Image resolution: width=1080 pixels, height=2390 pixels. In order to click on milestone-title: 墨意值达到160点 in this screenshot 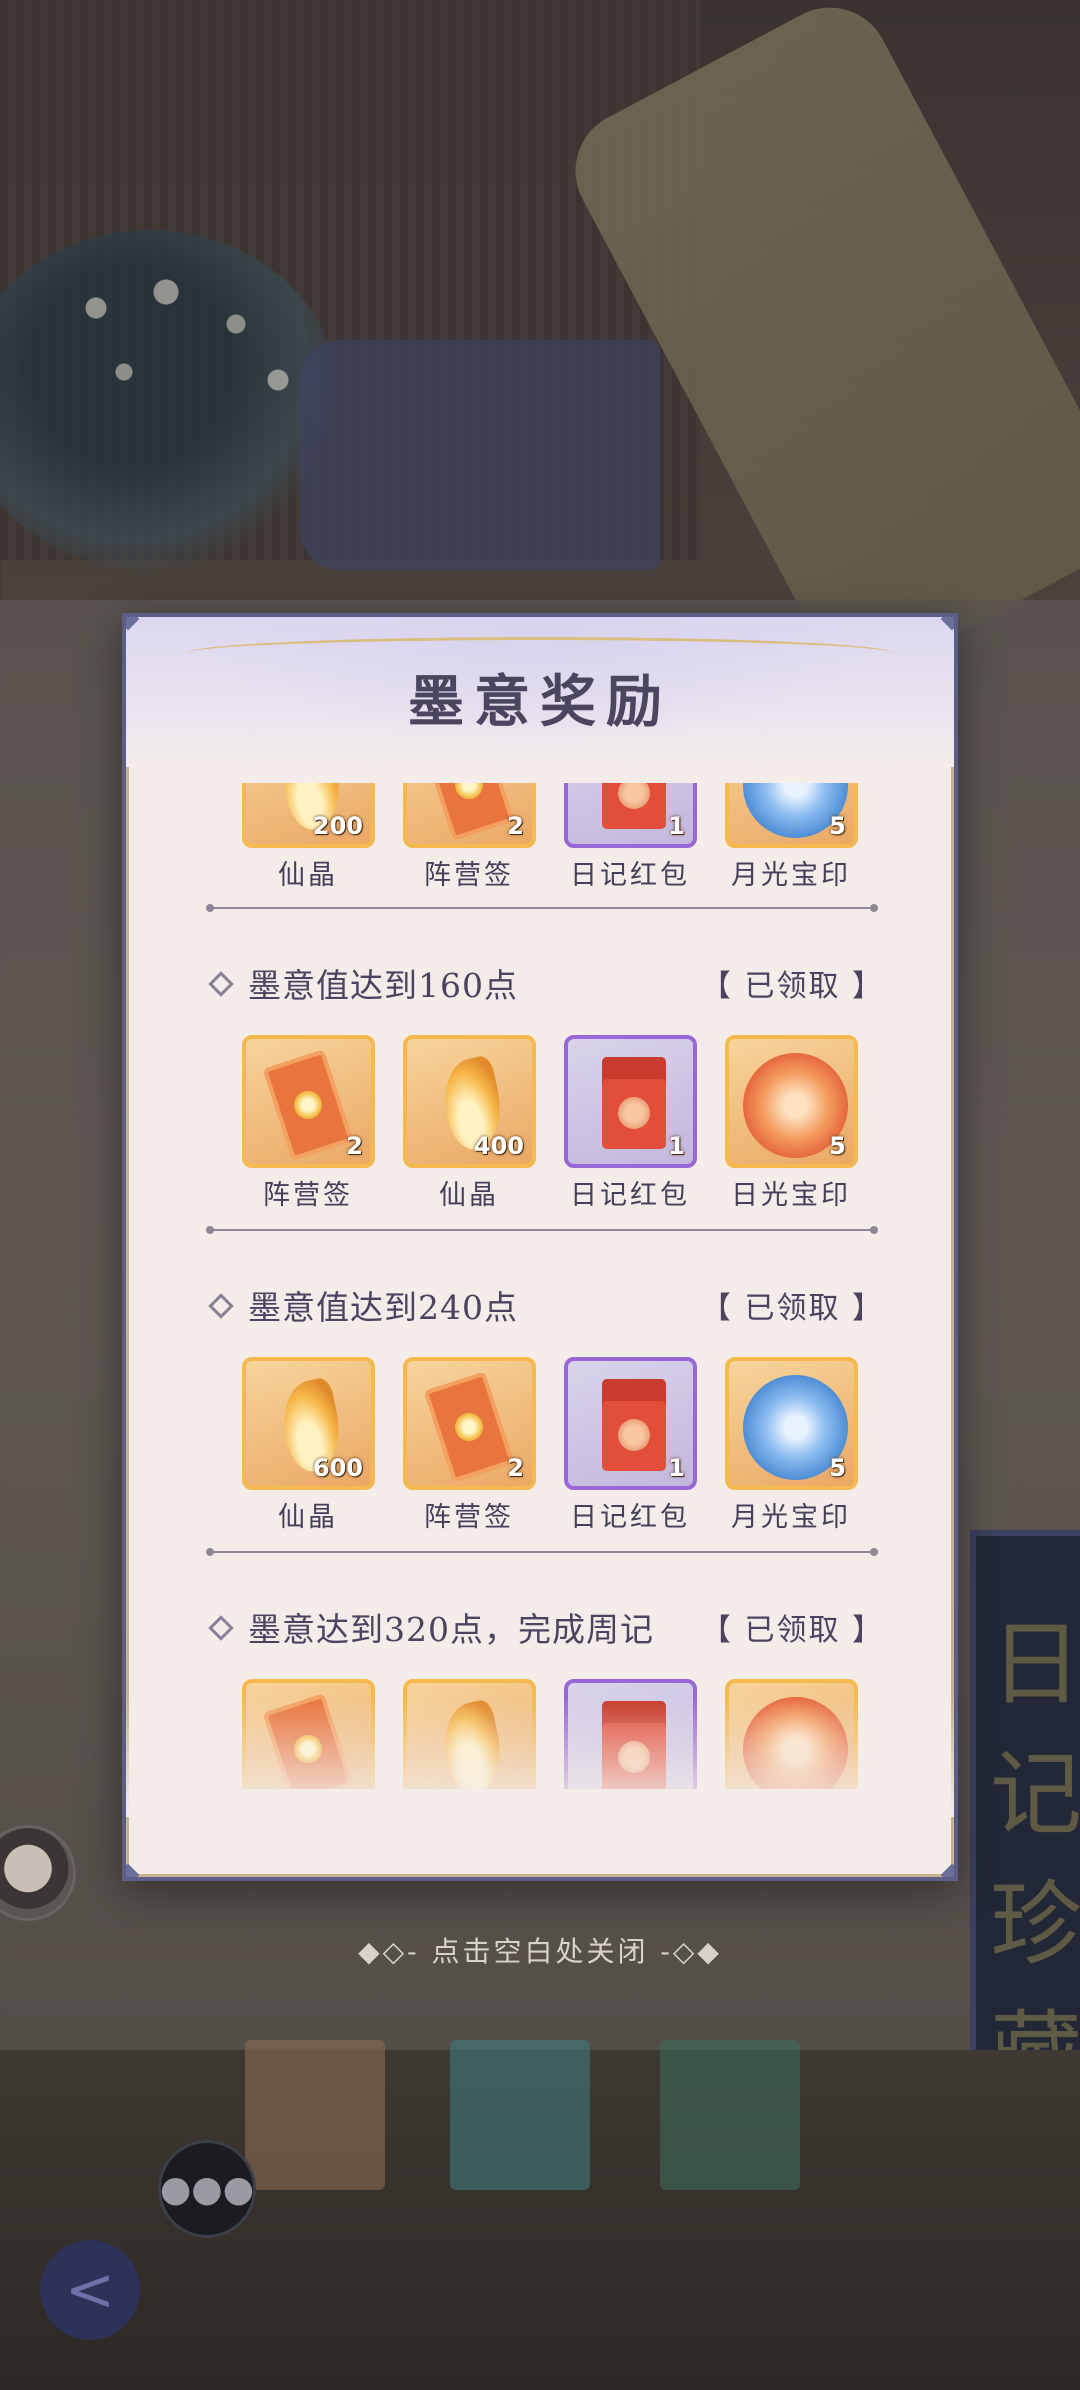, I will do `click(363, 983)`.